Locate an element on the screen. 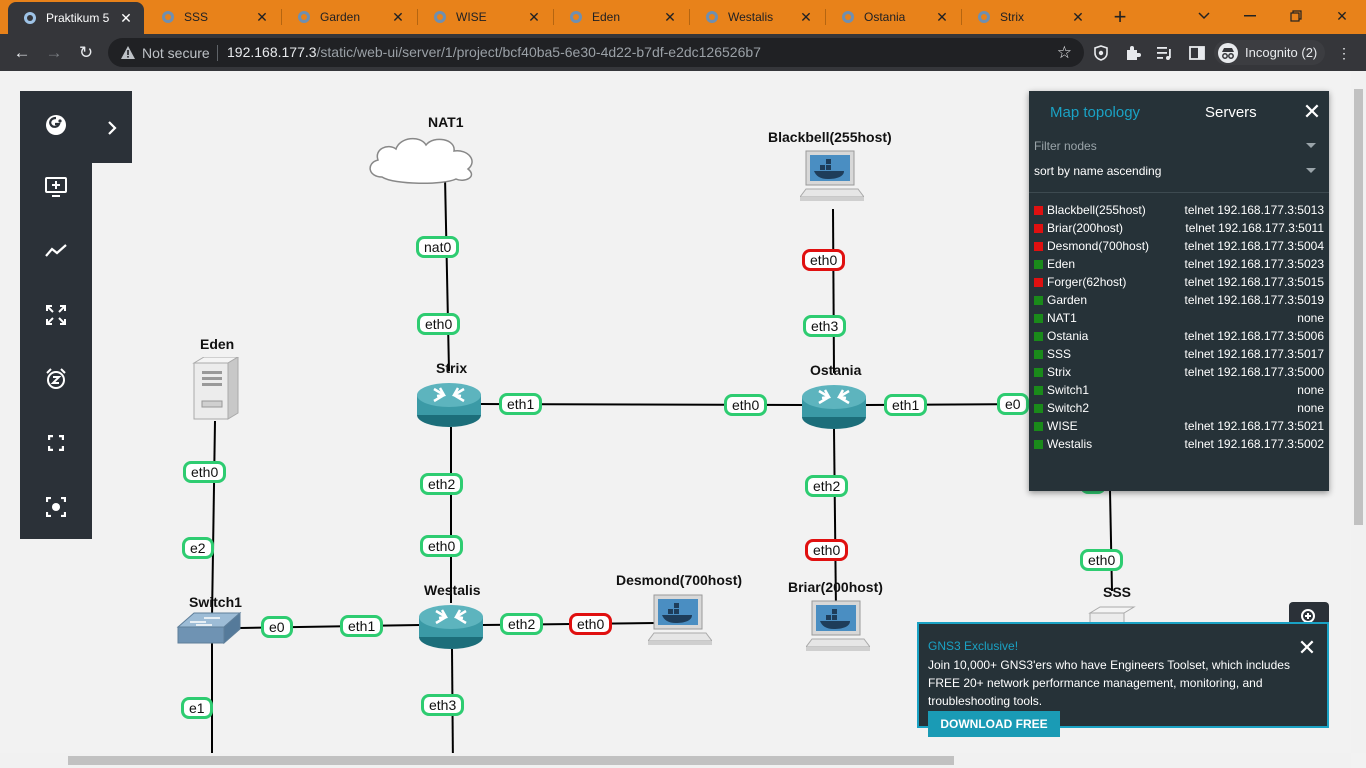 Image resolution: width=1366 pixels, height=768 pixels. tab-servers: Servers is located at coordinates (1231, 112).